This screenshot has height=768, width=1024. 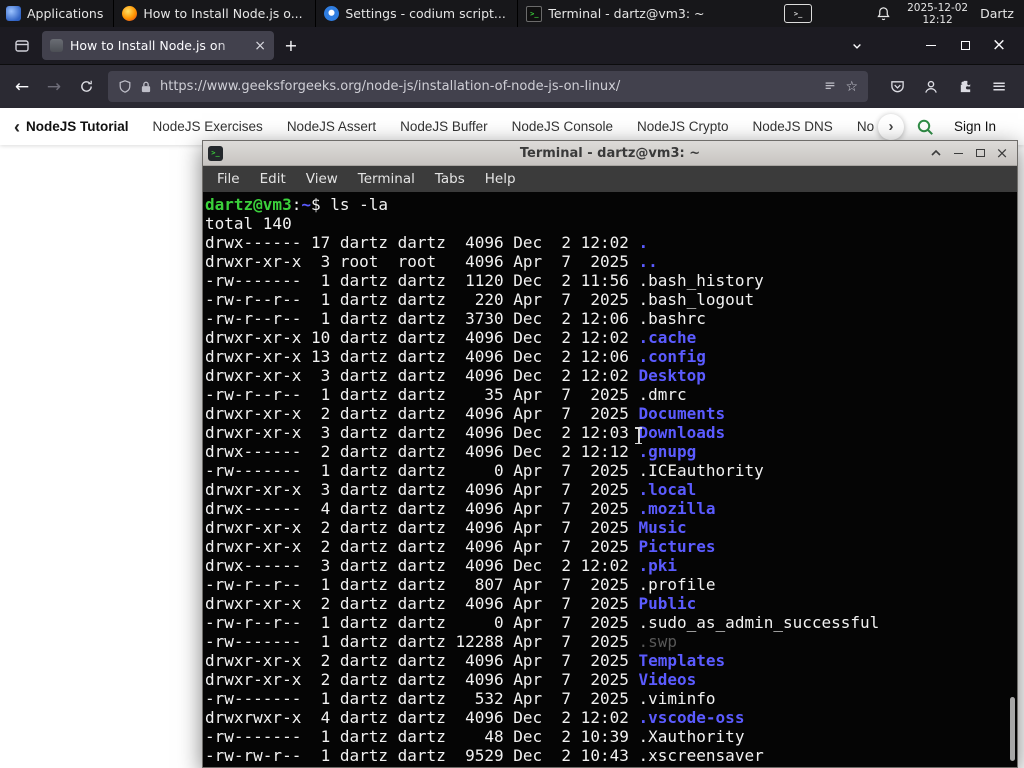 I want to click on taskbar-window-terminal: >_ Terminal - dartz@vm3: ~, so click(x=618, y=13).